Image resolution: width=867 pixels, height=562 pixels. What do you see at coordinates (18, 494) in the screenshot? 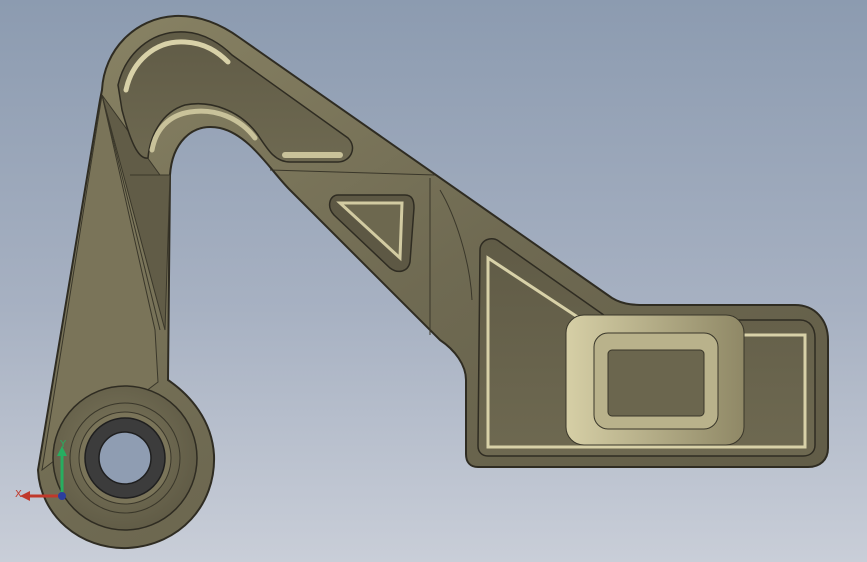
I see `x-axis-label: X` at bounding box center [18, 494].